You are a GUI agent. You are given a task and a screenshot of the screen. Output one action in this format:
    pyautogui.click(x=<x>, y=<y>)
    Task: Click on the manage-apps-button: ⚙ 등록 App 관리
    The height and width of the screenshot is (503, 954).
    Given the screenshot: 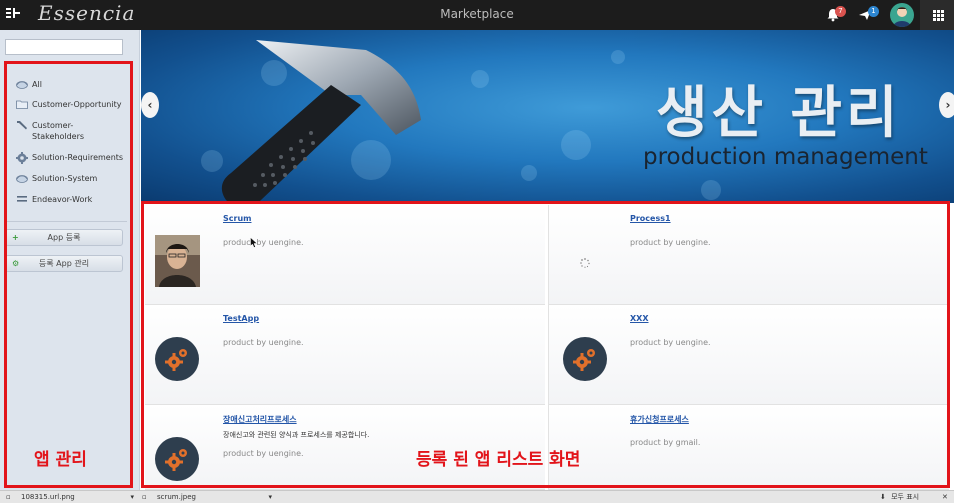 What is the action you would take?
    pyautogui.click(x=64, y=263)
    